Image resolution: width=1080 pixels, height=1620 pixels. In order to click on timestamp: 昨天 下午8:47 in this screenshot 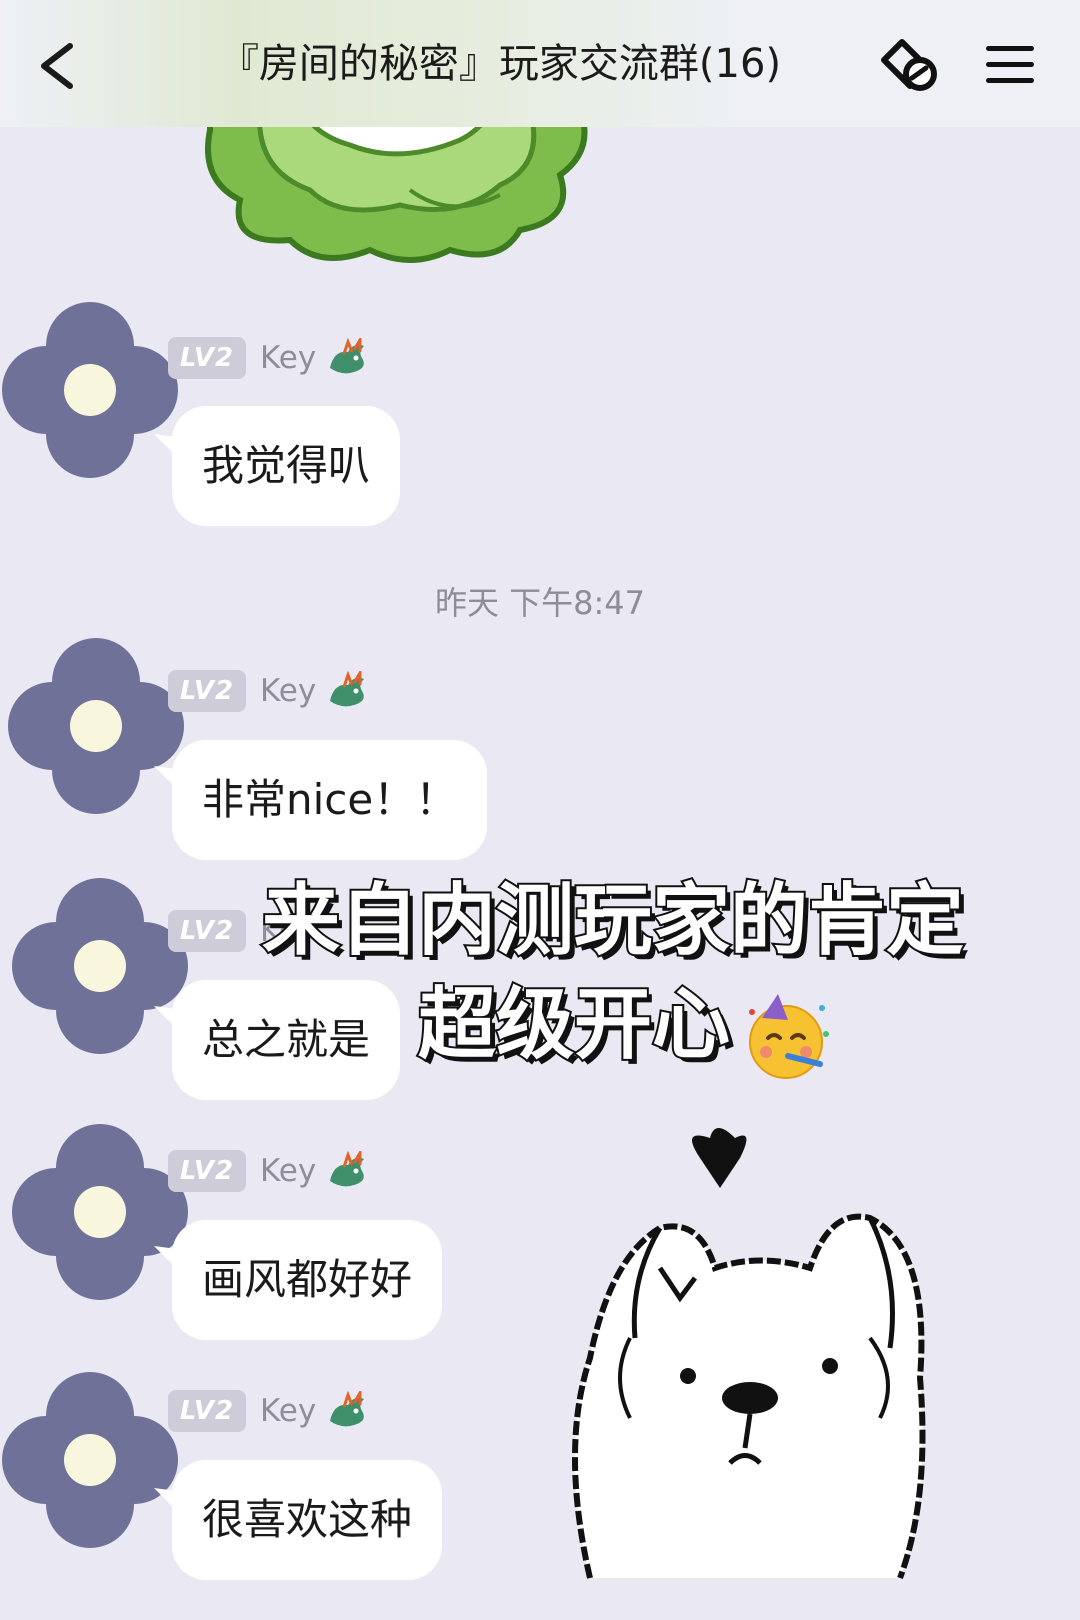, I will do `click(540, 603)`.